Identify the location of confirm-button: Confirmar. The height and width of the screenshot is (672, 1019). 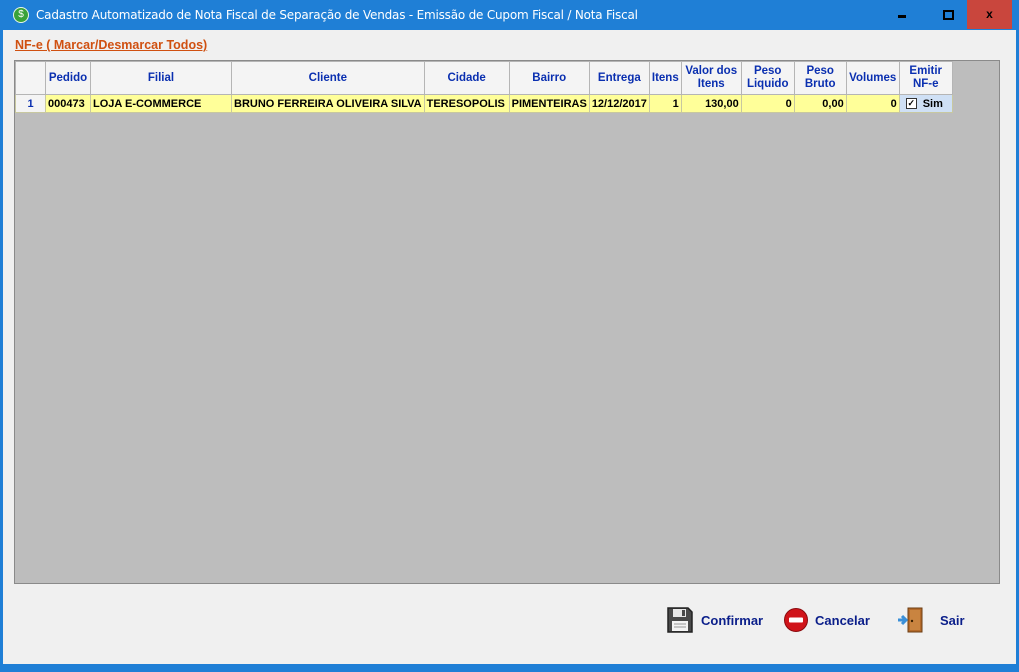
(714, 620).